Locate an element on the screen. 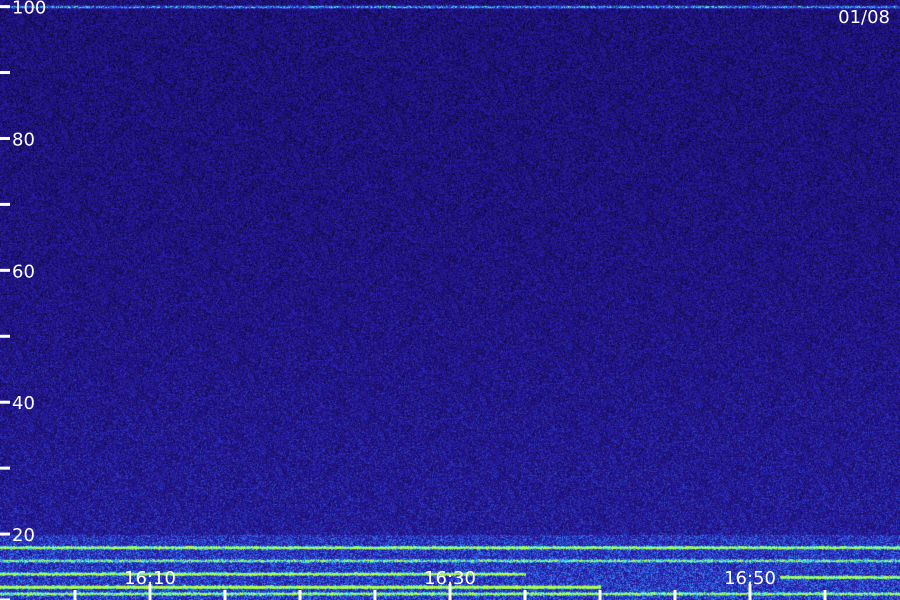 This screenshot has width=900, height=600. y-tick-label: 80 is located at coordinates (23, 139).